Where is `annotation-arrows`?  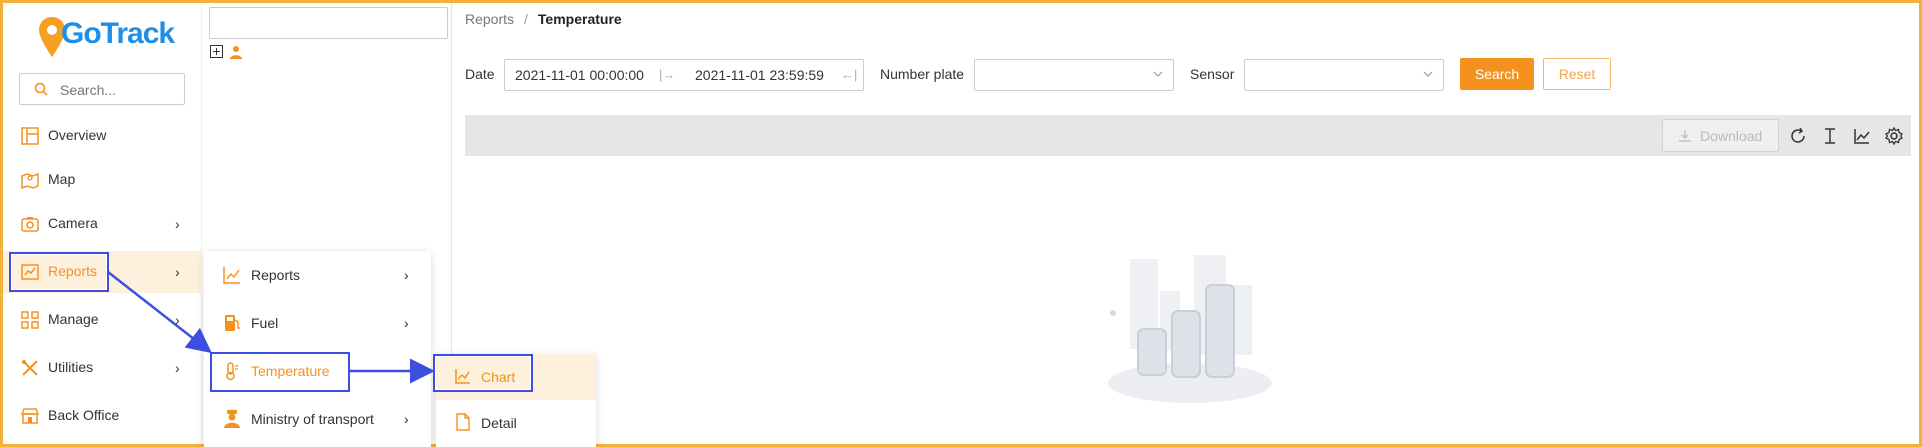
annotation-arrows is located at coordinates (271, 327).